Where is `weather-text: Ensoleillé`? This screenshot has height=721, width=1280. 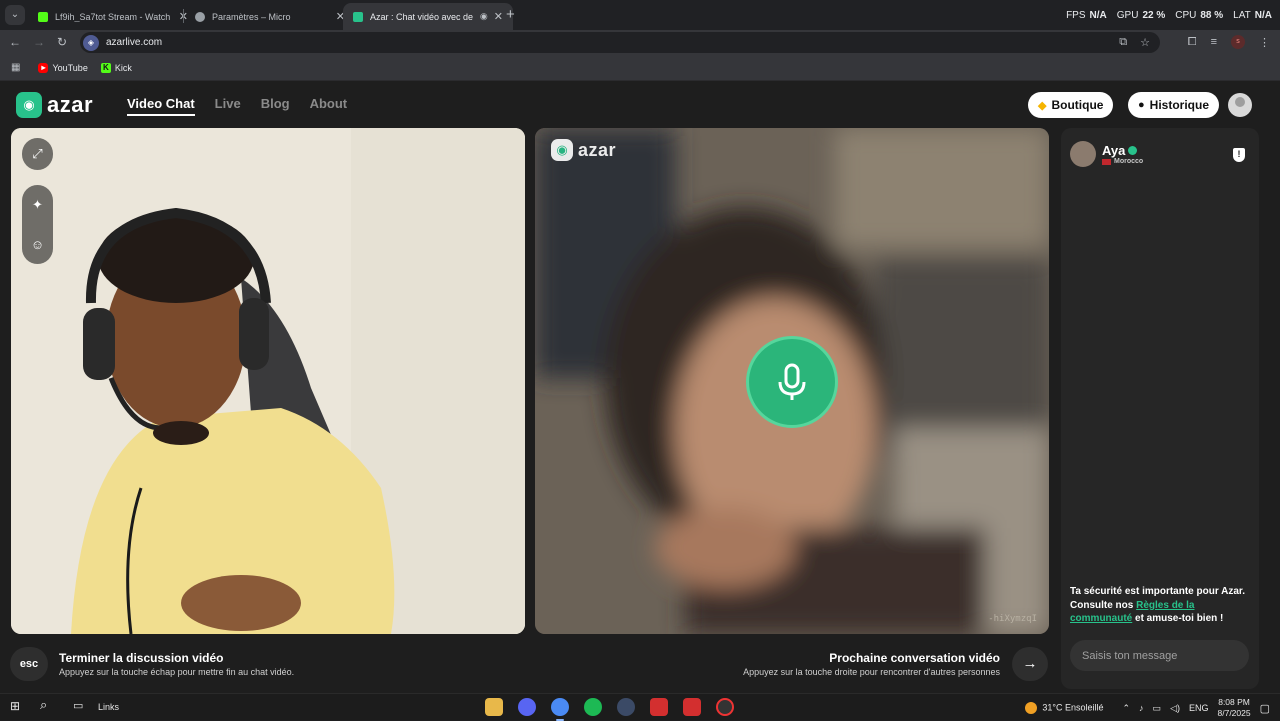 weather-text: Ensoleillé is located at coordinates (1084, 707).